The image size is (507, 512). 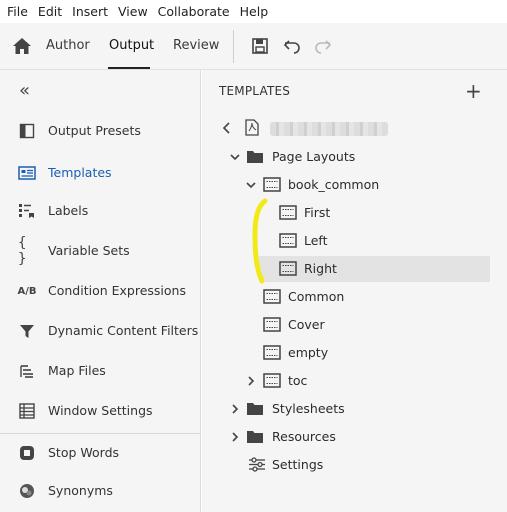 I want to click on sidebar-item-templates: Templates, so click(x=100, y=173).